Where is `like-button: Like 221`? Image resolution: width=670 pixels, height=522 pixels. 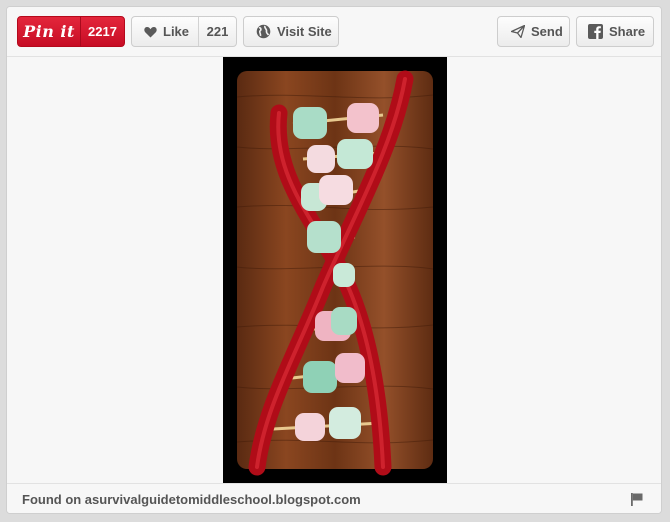
like-button: Like 221 is located at coordinates (184, 31).